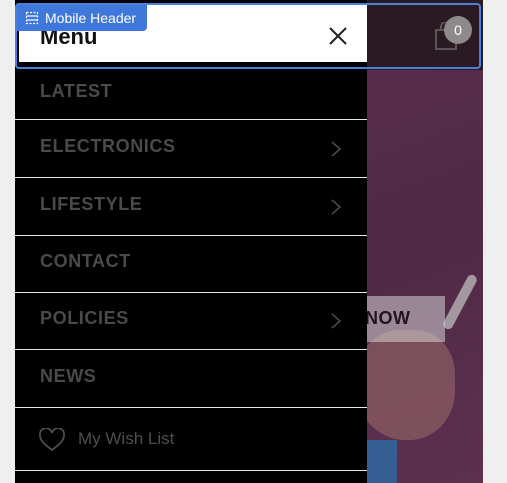 Image resolution: width=507 pixels, height=483 pixels. What do you see at coordinates (68, 376) in the screenshot?
I see `menu-item-label: NEWS` at bounding box center [68, 376].